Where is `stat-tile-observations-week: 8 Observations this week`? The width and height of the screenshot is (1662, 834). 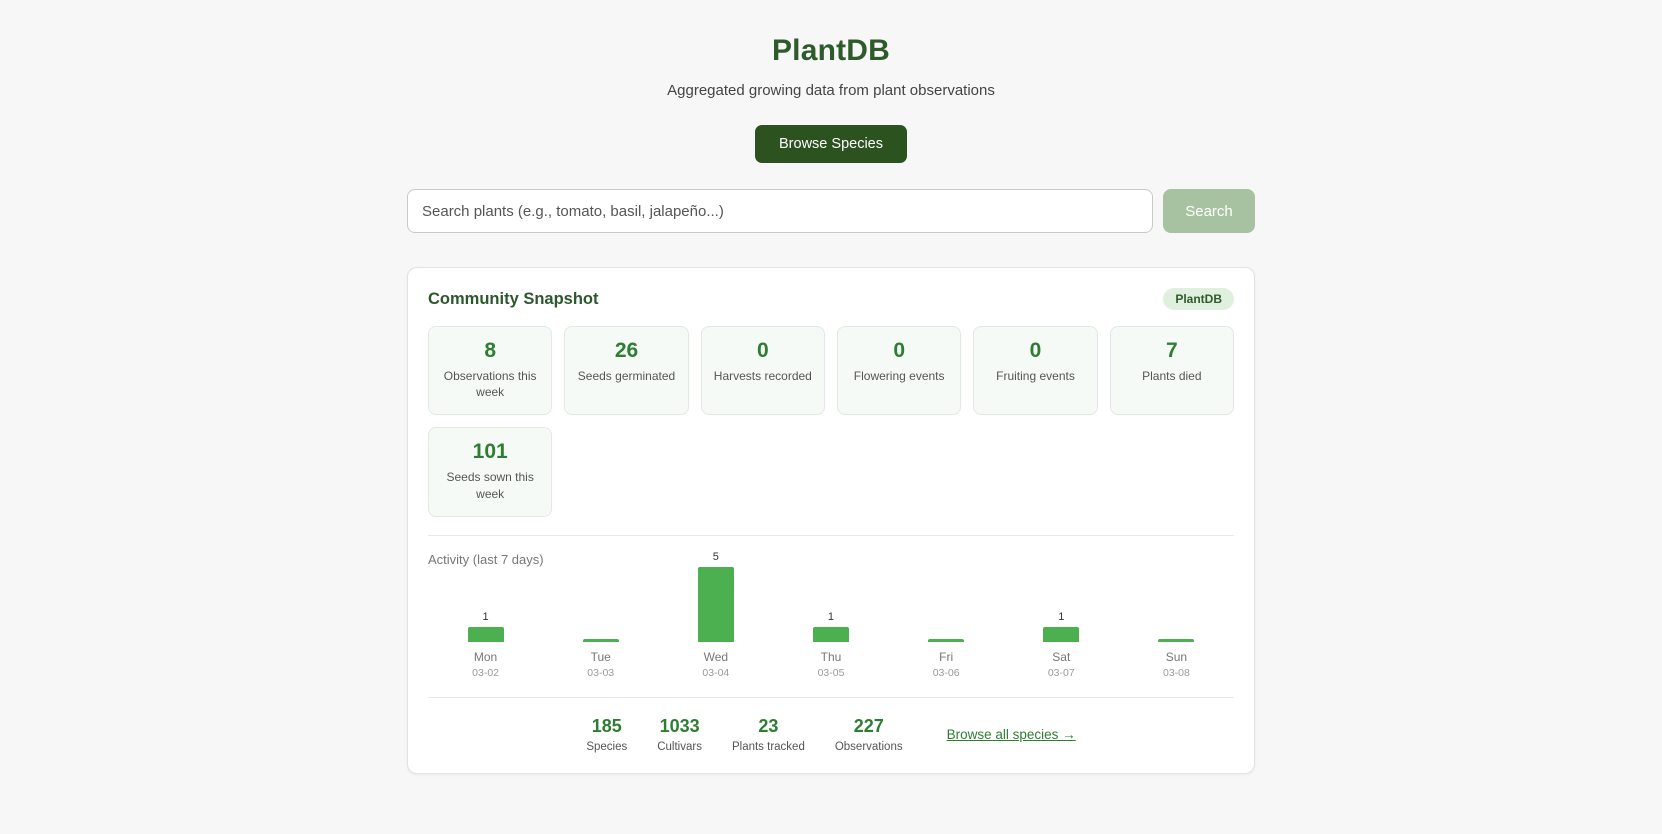
stat-tile-observations-week: 8 Observations this week is located at coordinates (490, 371).